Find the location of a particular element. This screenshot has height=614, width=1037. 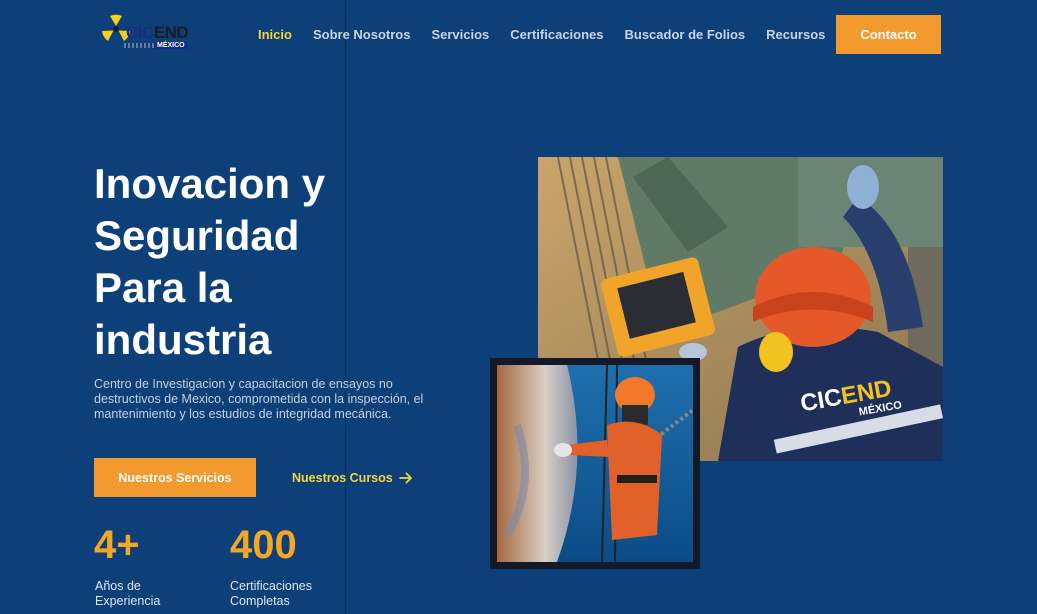

brand-wordmark: CICEND is located at coordinates (157, 32).